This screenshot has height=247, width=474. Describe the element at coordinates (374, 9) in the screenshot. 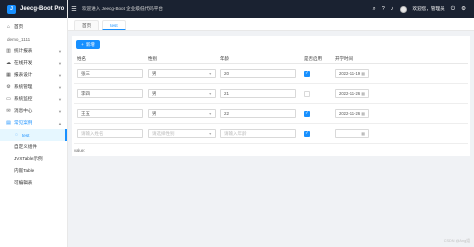

I see `search-icon: ⌕` at that location.